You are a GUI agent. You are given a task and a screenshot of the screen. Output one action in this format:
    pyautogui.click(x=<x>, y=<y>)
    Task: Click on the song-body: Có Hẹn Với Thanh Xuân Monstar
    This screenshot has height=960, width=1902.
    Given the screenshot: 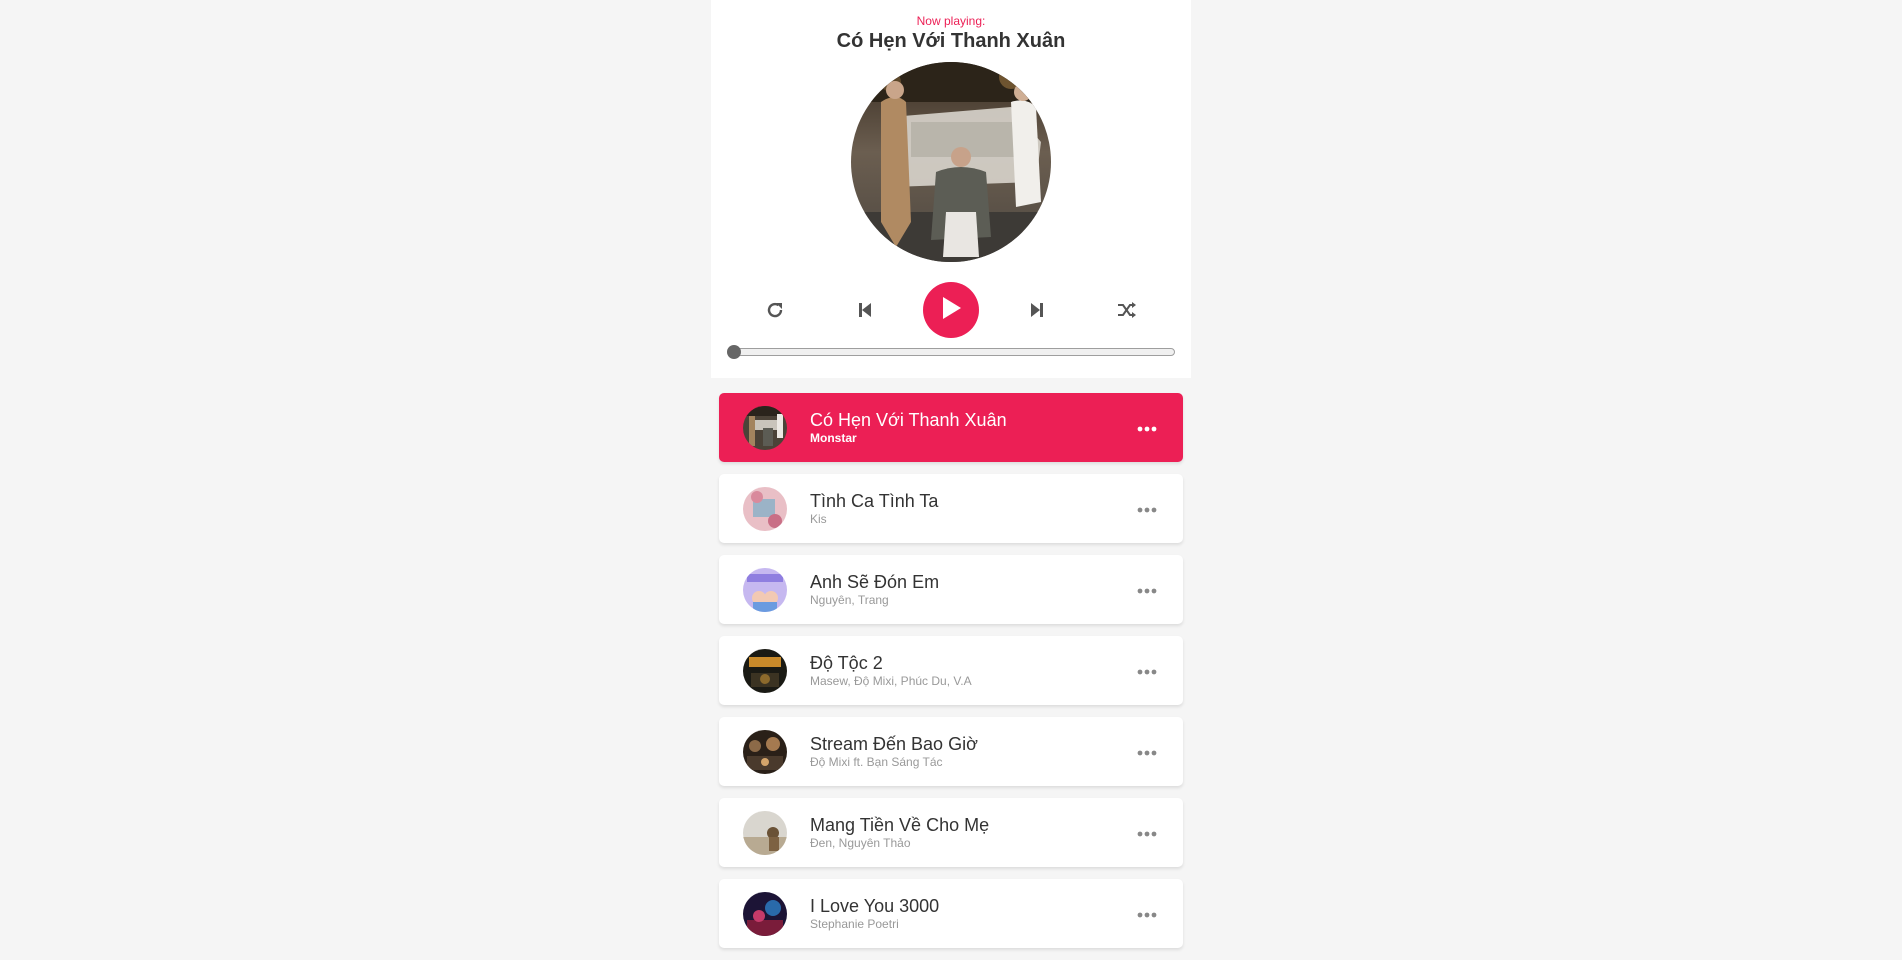 What is the action you would take?
    pyautogui.click(x=908, y=427)
    